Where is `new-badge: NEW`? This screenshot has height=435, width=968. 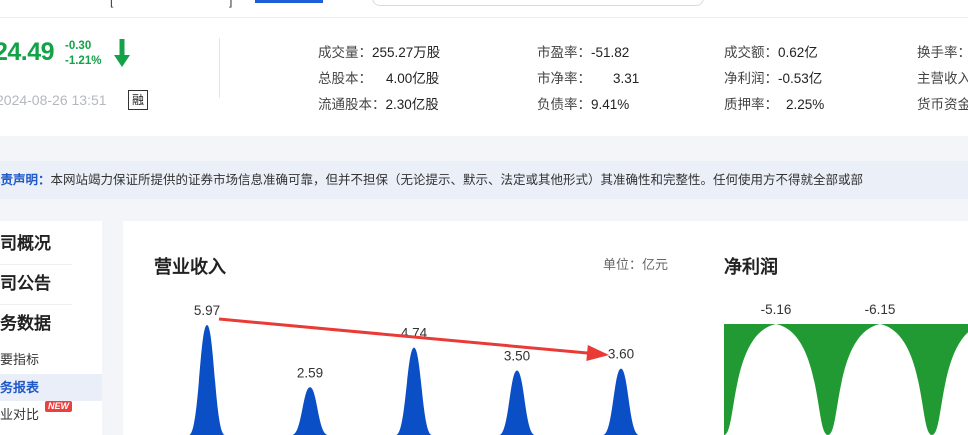
new-badge: NEW is located at coordinates (58, 406).